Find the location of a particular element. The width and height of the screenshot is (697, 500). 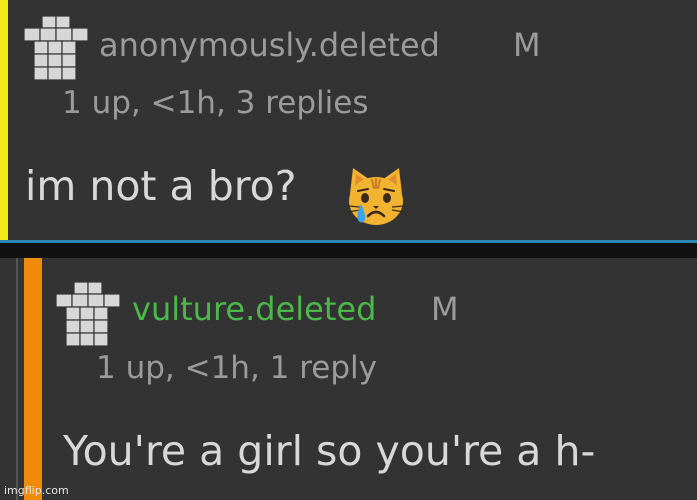

parent-thread-guide is located at coordinates (17, 379).